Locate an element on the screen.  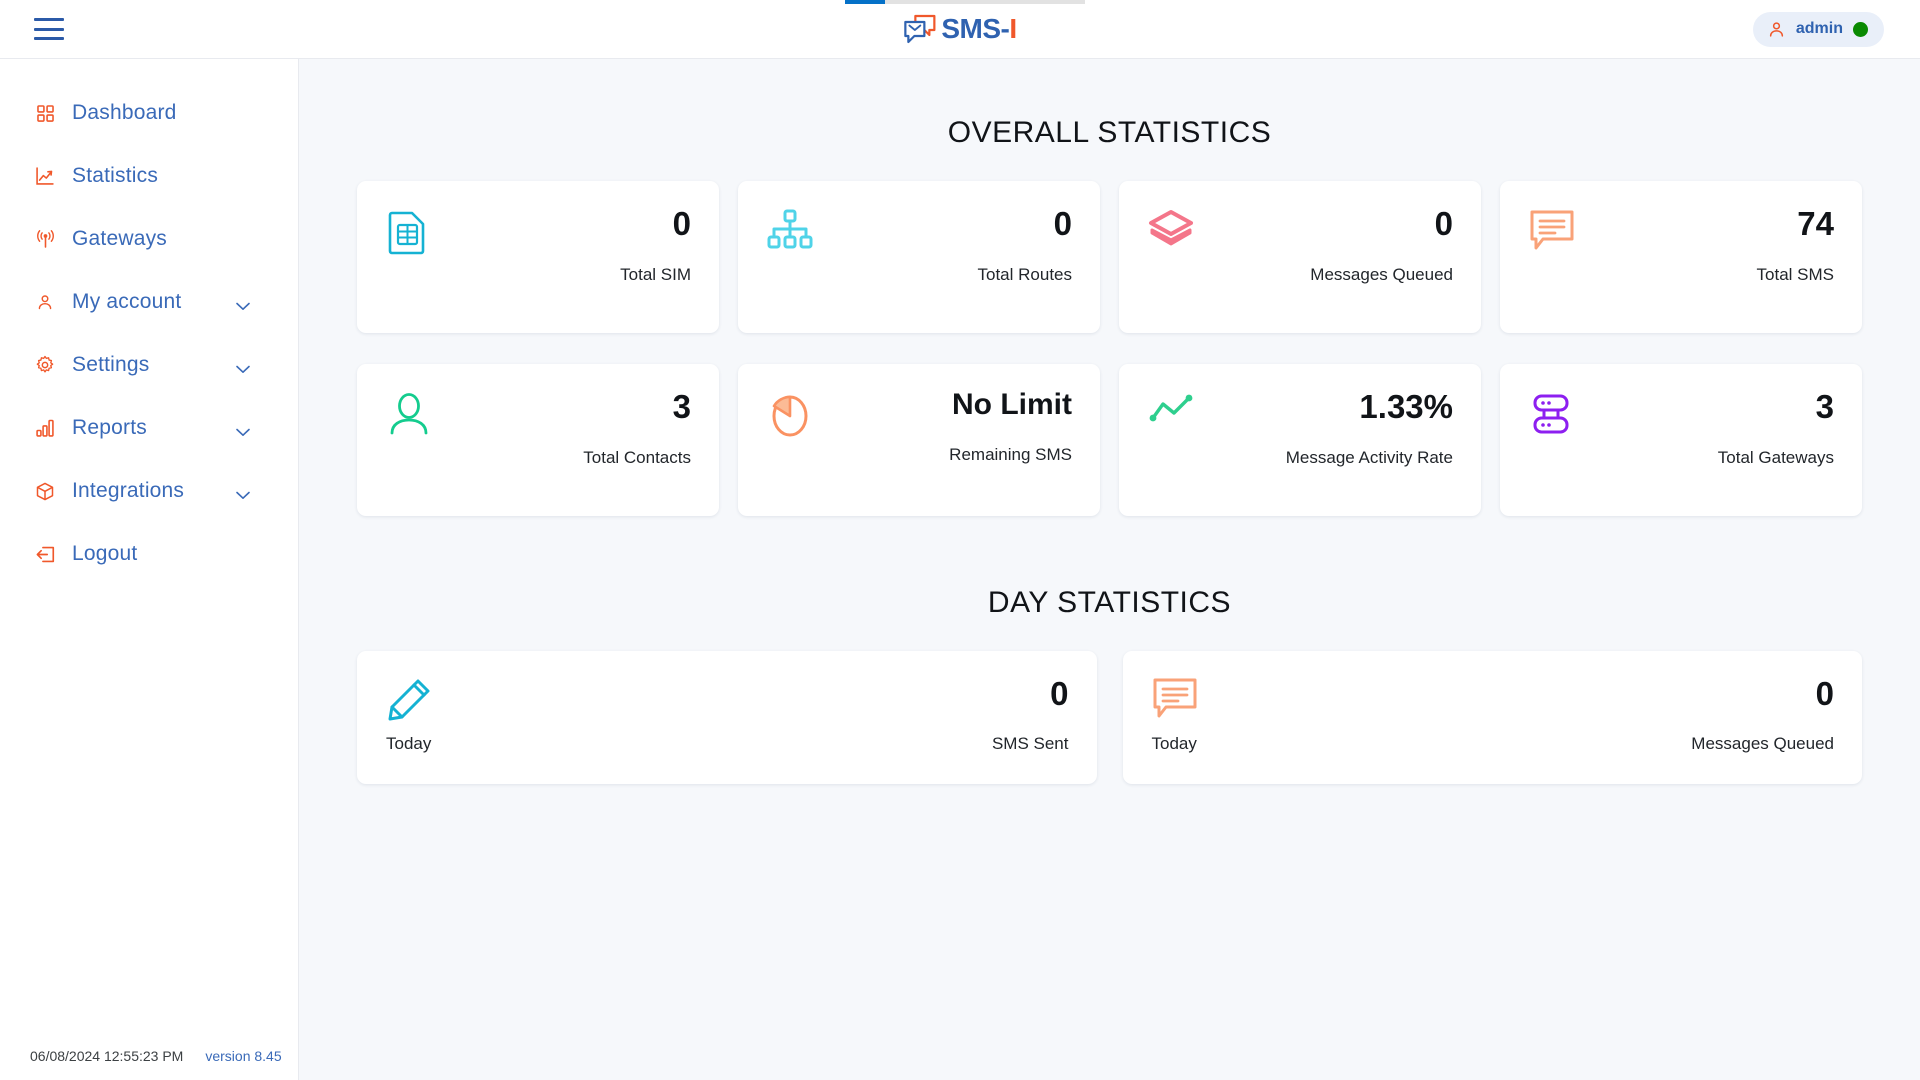
sidebar-item-my-account: My account is located at coordinates (149, 302).